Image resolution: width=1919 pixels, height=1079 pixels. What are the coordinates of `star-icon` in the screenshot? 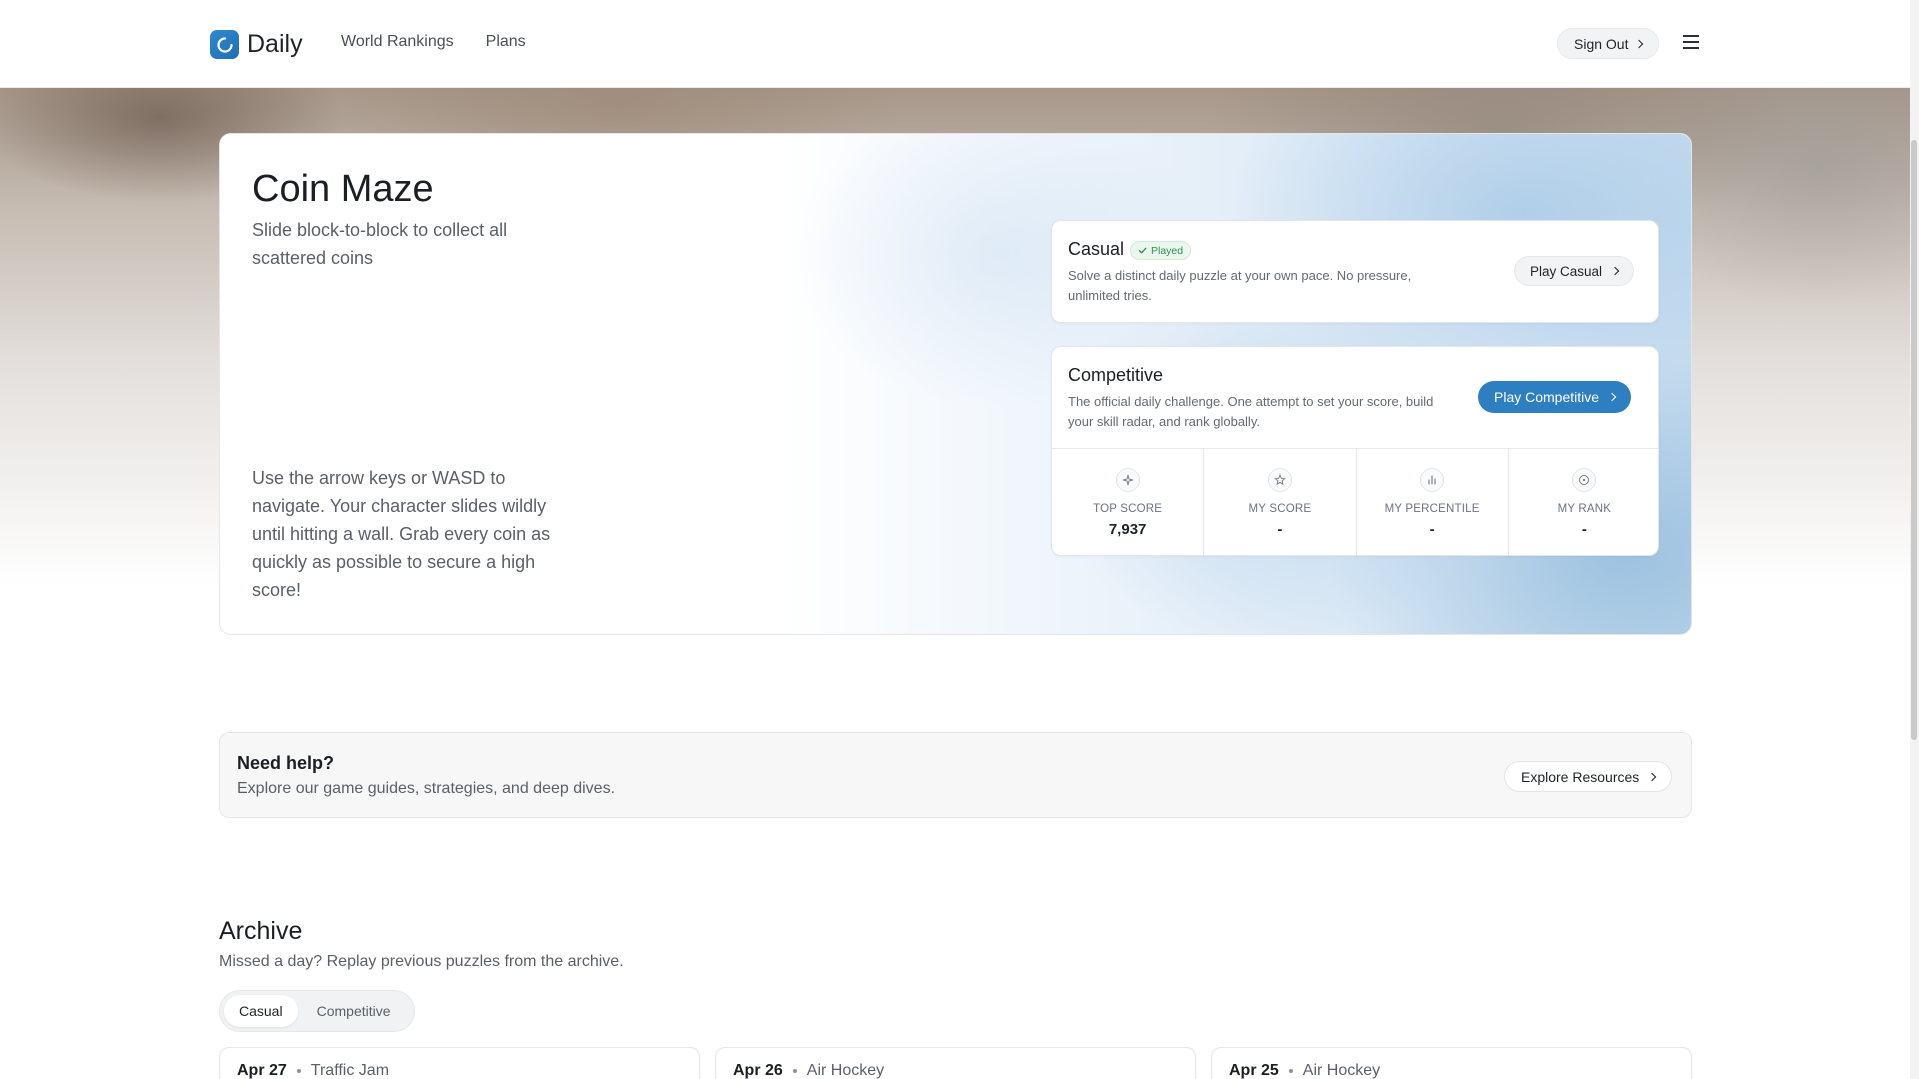 It's located at (1279, 480).